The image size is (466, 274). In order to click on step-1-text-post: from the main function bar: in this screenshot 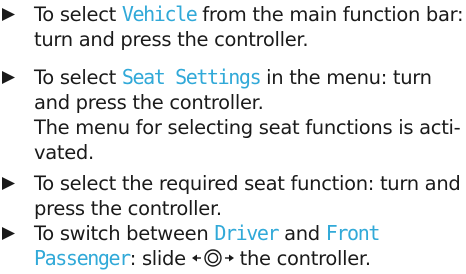, I will do `click(330, 14)`.